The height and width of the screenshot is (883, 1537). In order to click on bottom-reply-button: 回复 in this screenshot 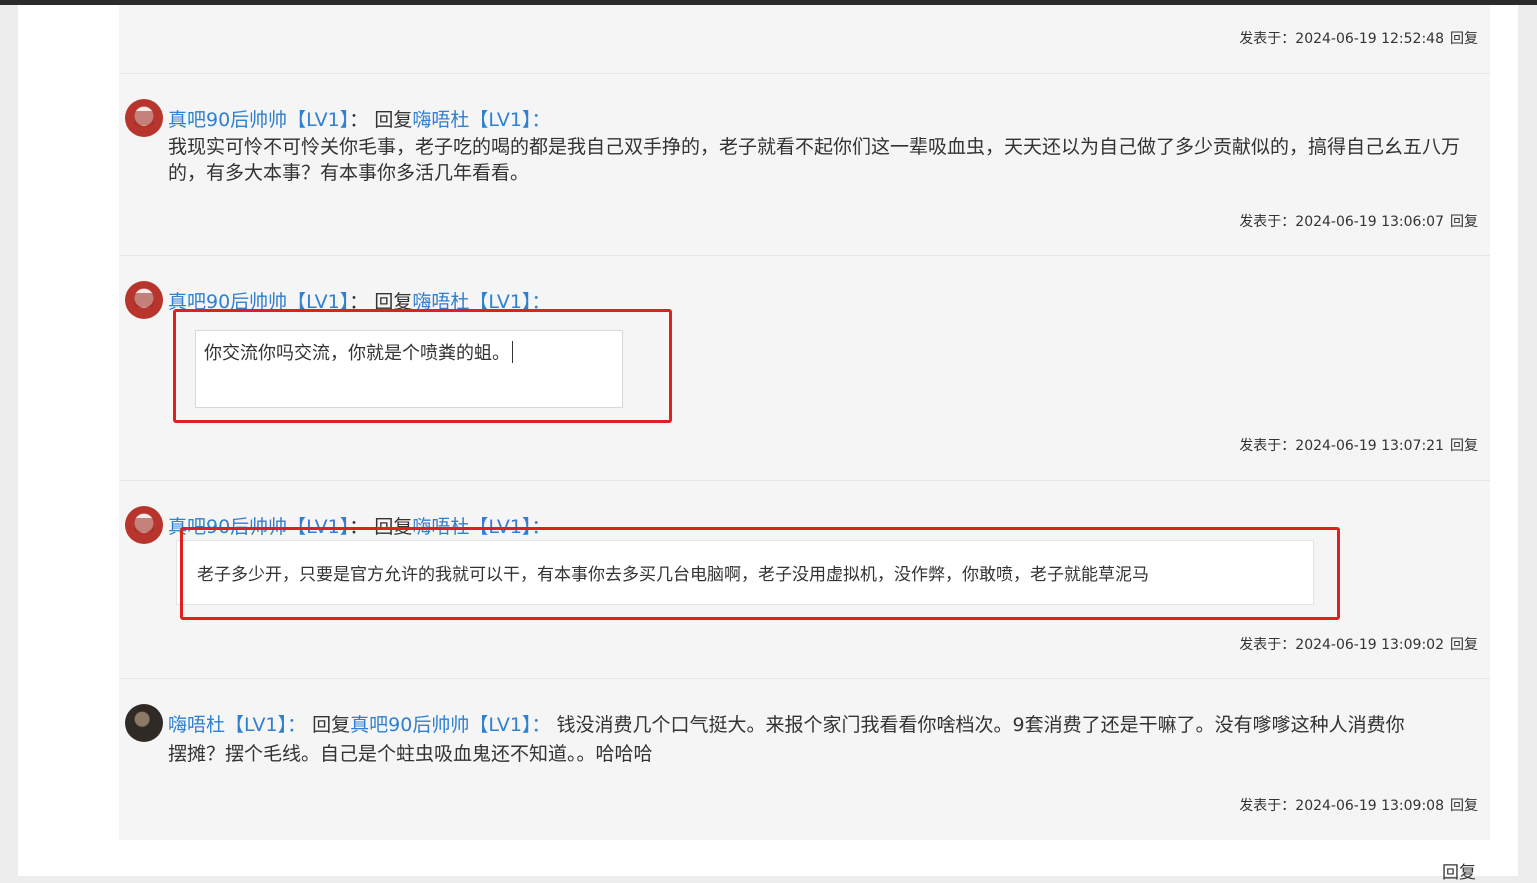, I will do `click(1459, 870)`.